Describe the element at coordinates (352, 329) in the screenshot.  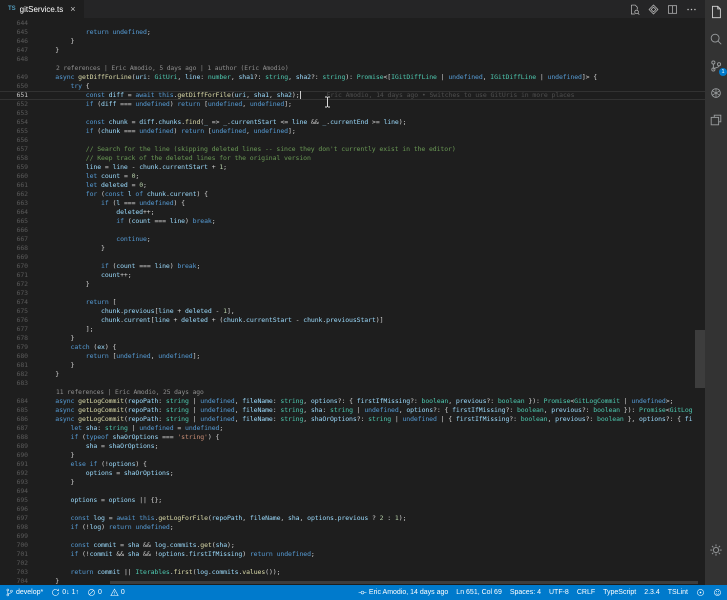
I see `code-line: 677 ];` at that location.